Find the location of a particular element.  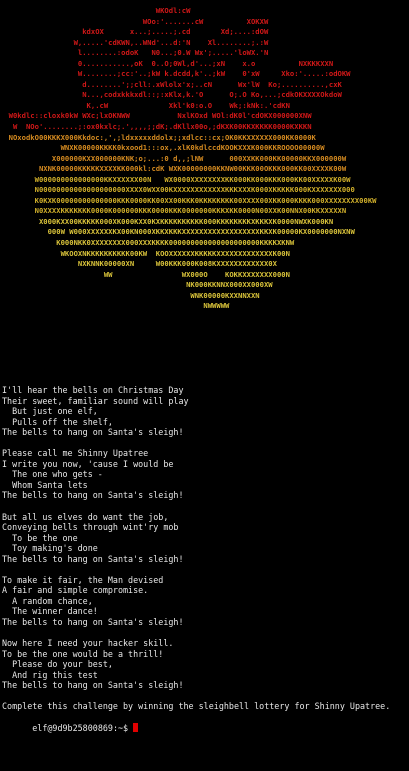

ascii-art-line: K,.cW Xkl'k0:o.O Wk;:kNk:.'cdKN is located at coordinates (186, 105).